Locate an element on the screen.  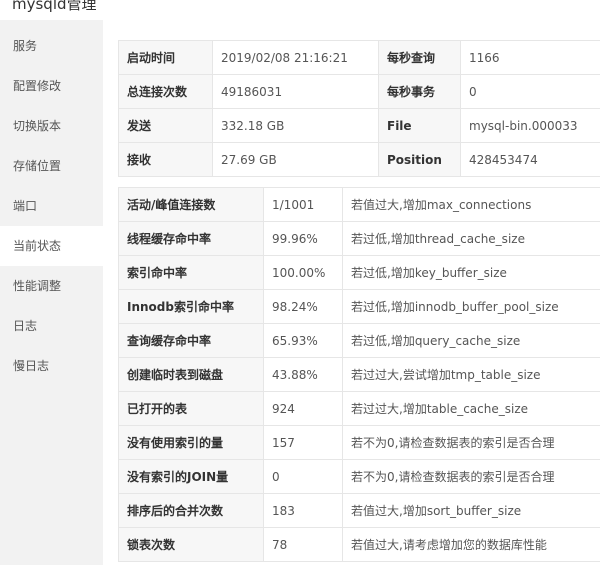
metric-label: 创建临时表到磁盘 is located at coordinates (191, 374).